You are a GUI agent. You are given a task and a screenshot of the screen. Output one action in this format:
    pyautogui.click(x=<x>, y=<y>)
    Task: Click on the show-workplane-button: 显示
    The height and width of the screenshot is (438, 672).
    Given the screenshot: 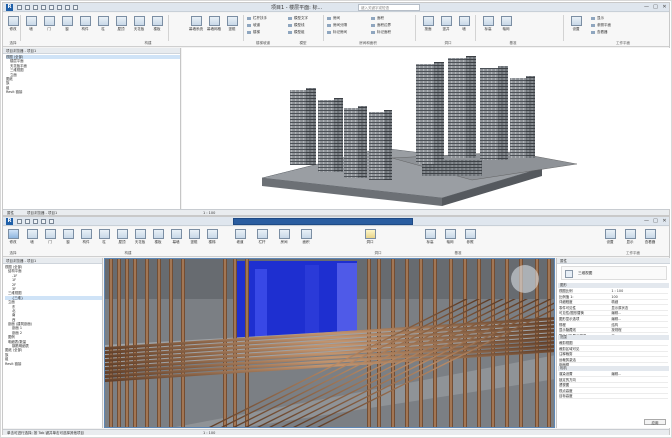 What is the action you would take?
    pyautogui.click(x=597, y=18)
    